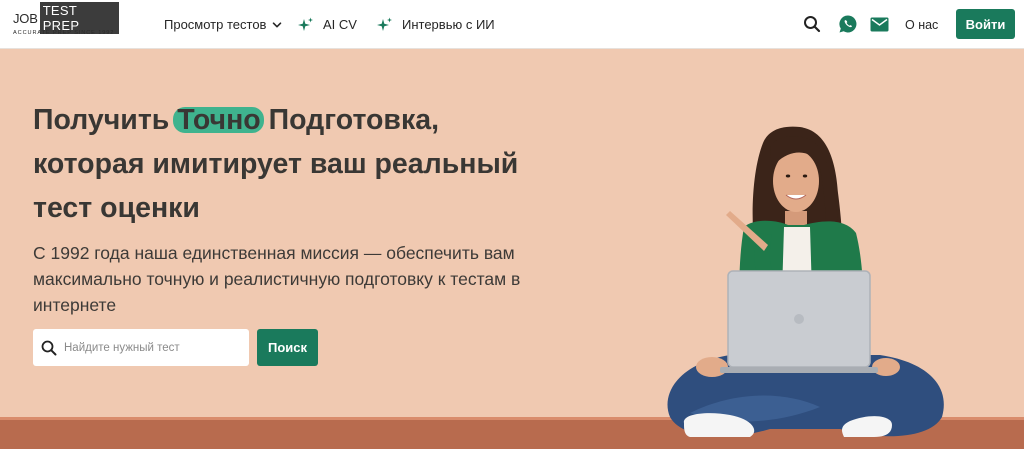 The height and width of the screenshot is (449, 1024). What do you see at coordinates (340, 24) in the screenshot?
I see `nav-ai-cv-label: AI CV` at bounding box center [340, 24].